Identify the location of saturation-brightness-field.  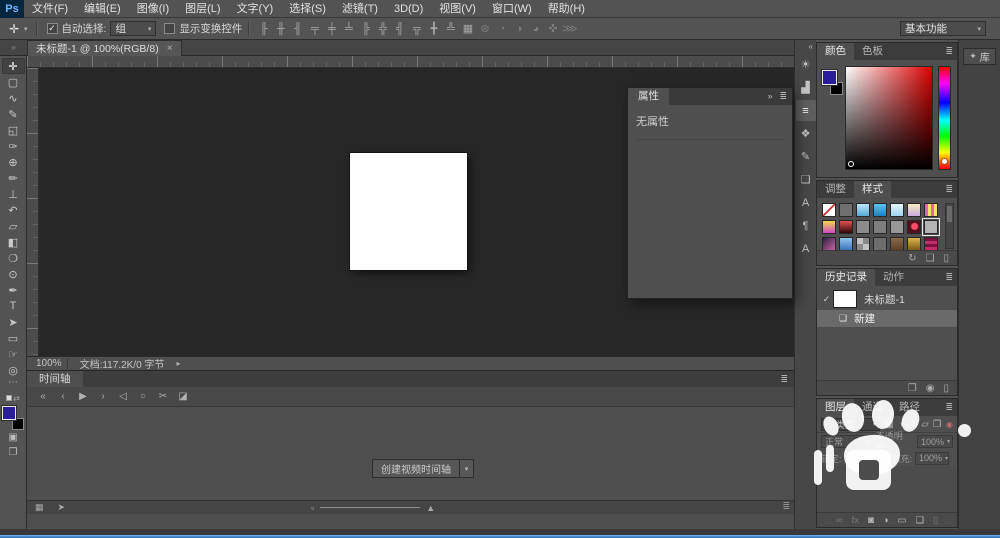
(889, 118).